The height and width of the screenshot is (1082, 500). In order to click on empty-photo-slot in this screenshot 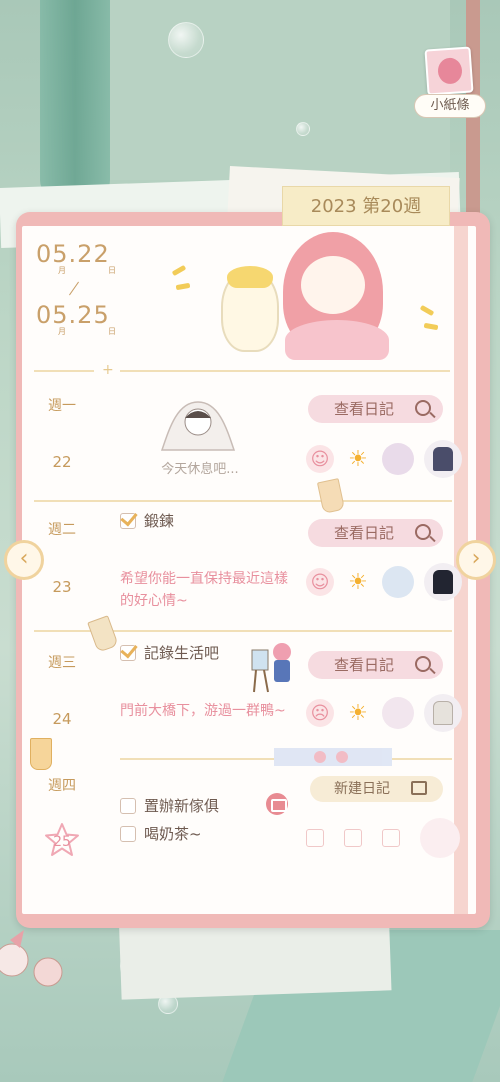, I will do `click(391, 838)`.